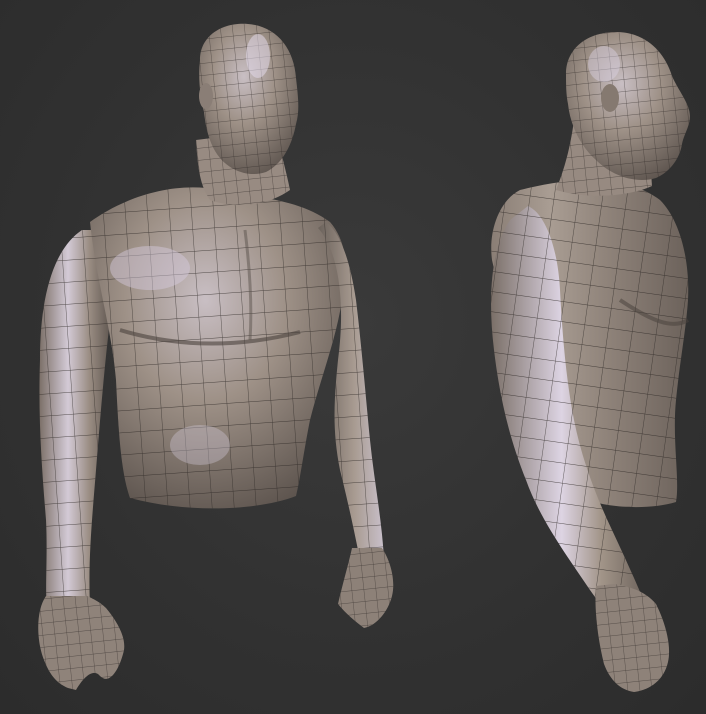  Describe the element at coordinates (206, 96) in the screenshot. I see `ear` at that location.